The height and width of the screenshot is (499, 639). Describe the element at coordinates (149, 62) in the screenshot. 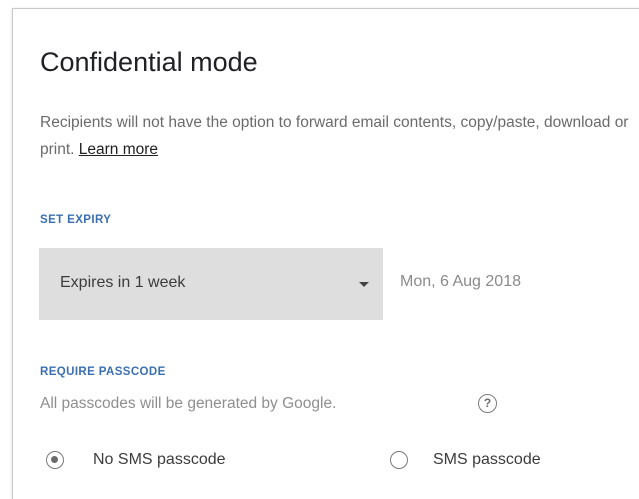

I see `dialog-title: Confidential mode` at that location.